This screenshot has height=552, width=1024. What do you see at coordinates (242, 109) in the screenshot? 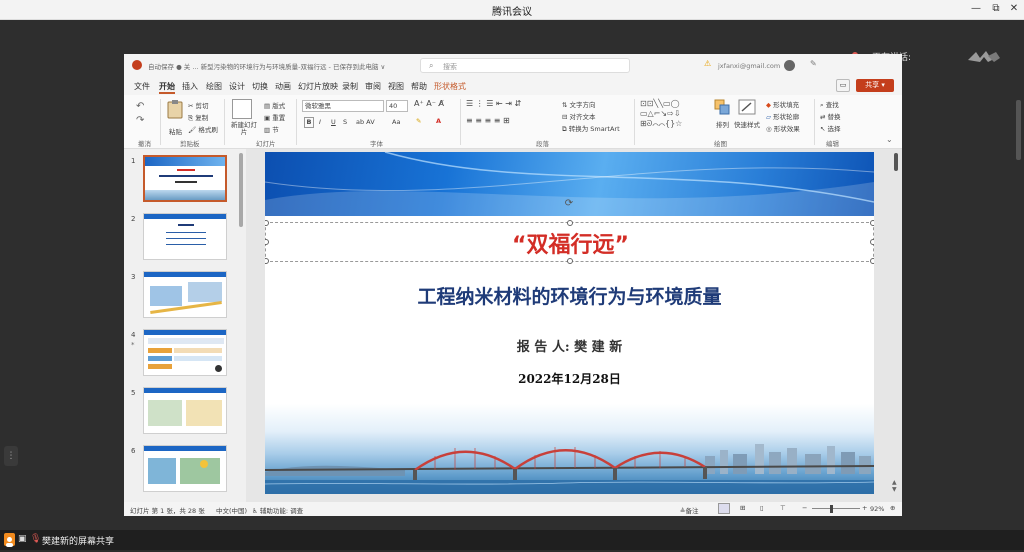
I see `new-slide-icon` at bounding box center [242, 109].